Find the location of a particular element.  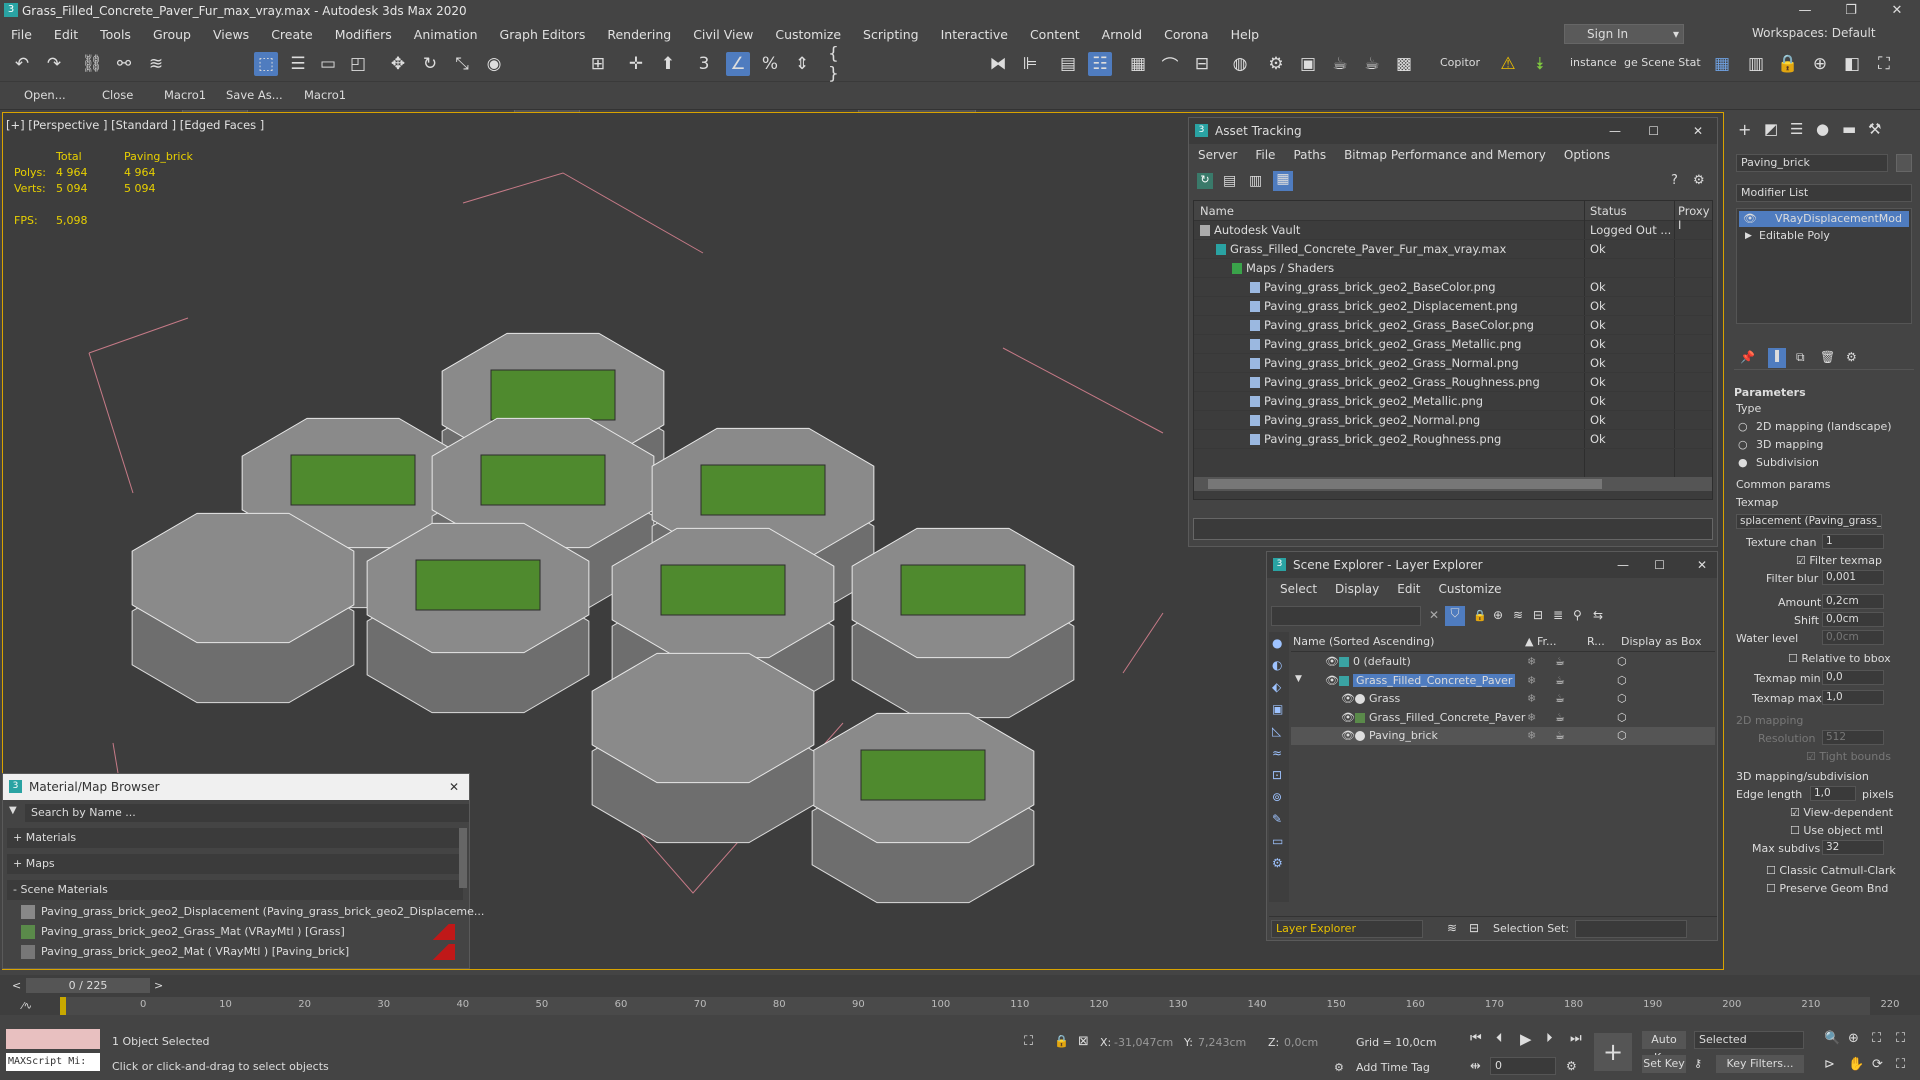

align-icon: ⊫ is located at coordinates (1030, 64).